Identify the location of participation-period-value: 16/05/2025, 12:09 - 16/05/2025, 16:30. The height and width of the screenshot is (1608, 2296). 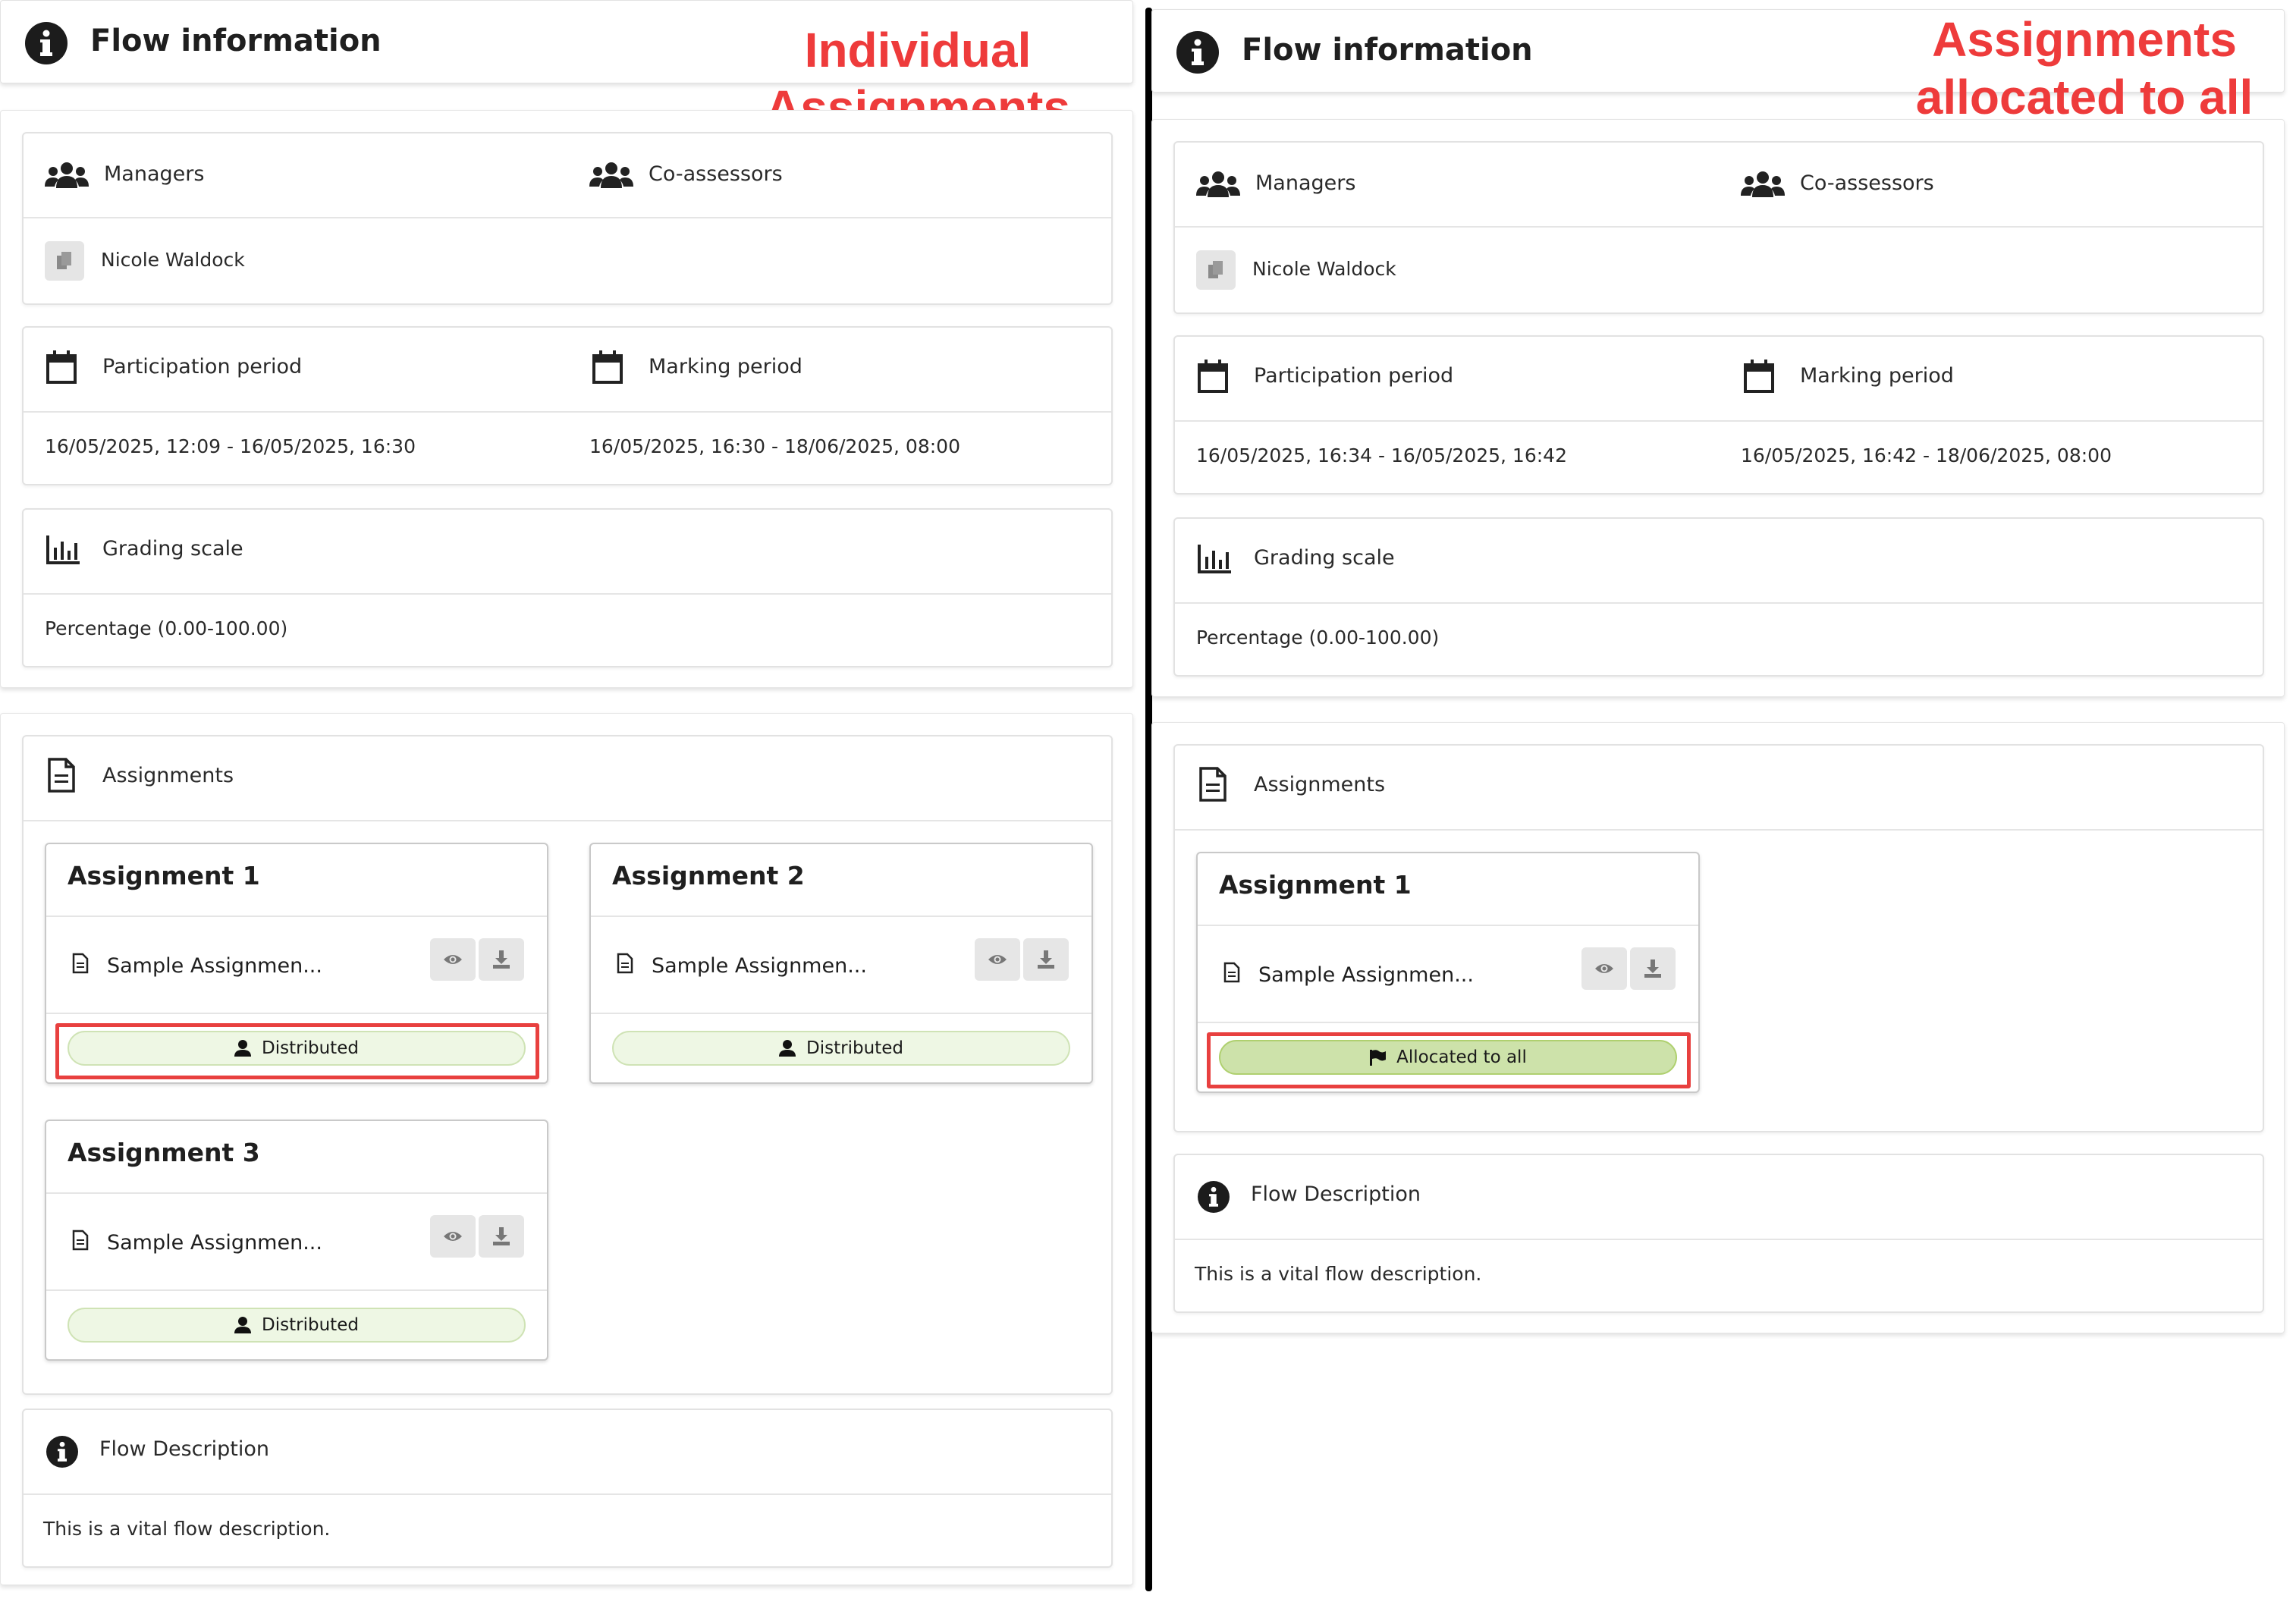
(230, 446).